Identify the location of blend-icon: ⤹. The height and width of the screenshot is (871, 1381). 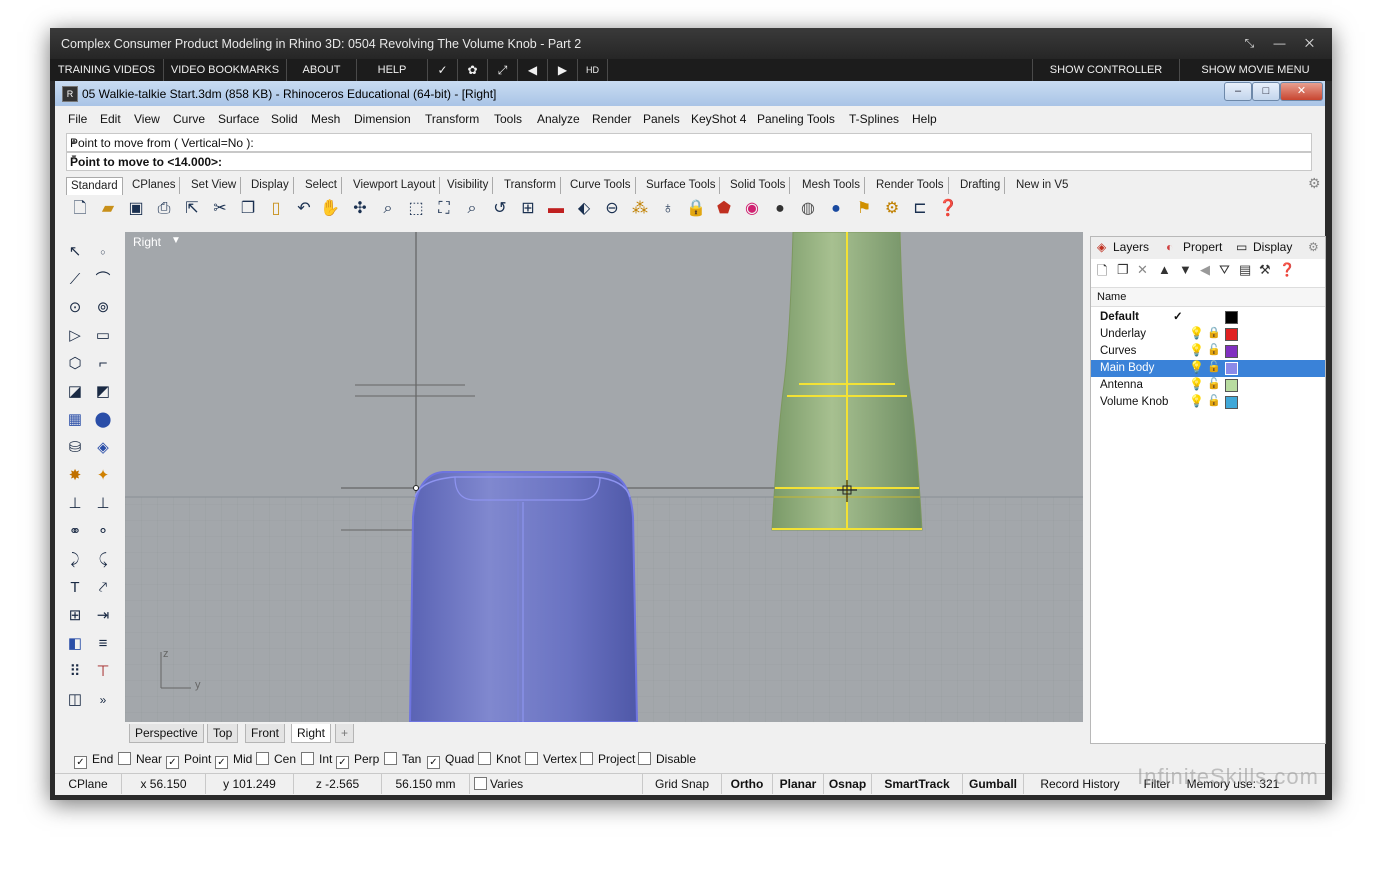
(103, 560).